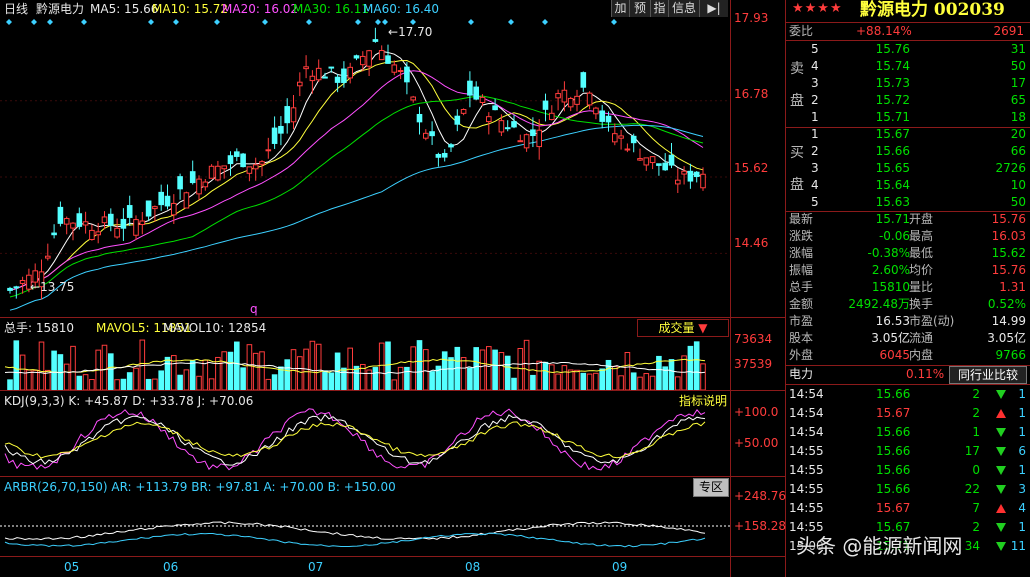 This screenshot has width=1030, height=577. What do you see at coordinates (756, 412) in the screenshot?
I see `kdj-axis-label: +100.0` at bounding box center [756, 412].